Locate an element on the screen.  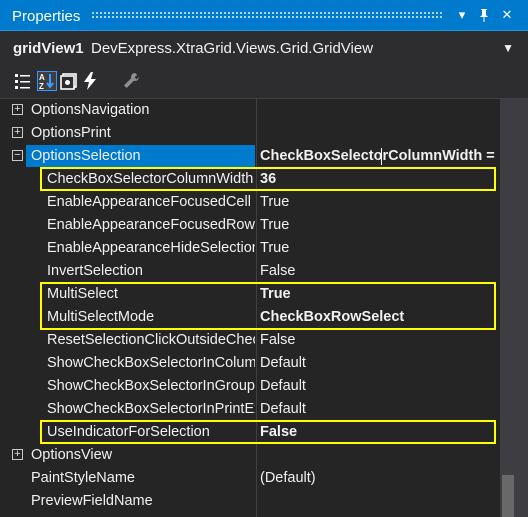
property-pages-icon is located at coordinates (69, 81).